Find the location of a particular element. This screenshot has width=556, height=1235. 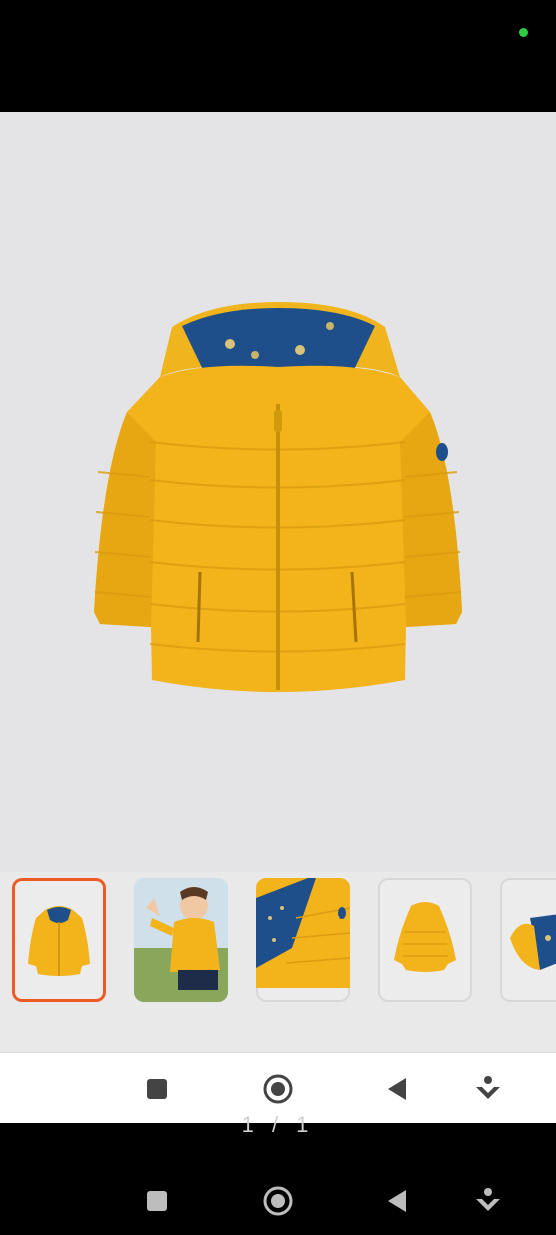

thumbnail-jacket-back is located at coordinates (425, 940).